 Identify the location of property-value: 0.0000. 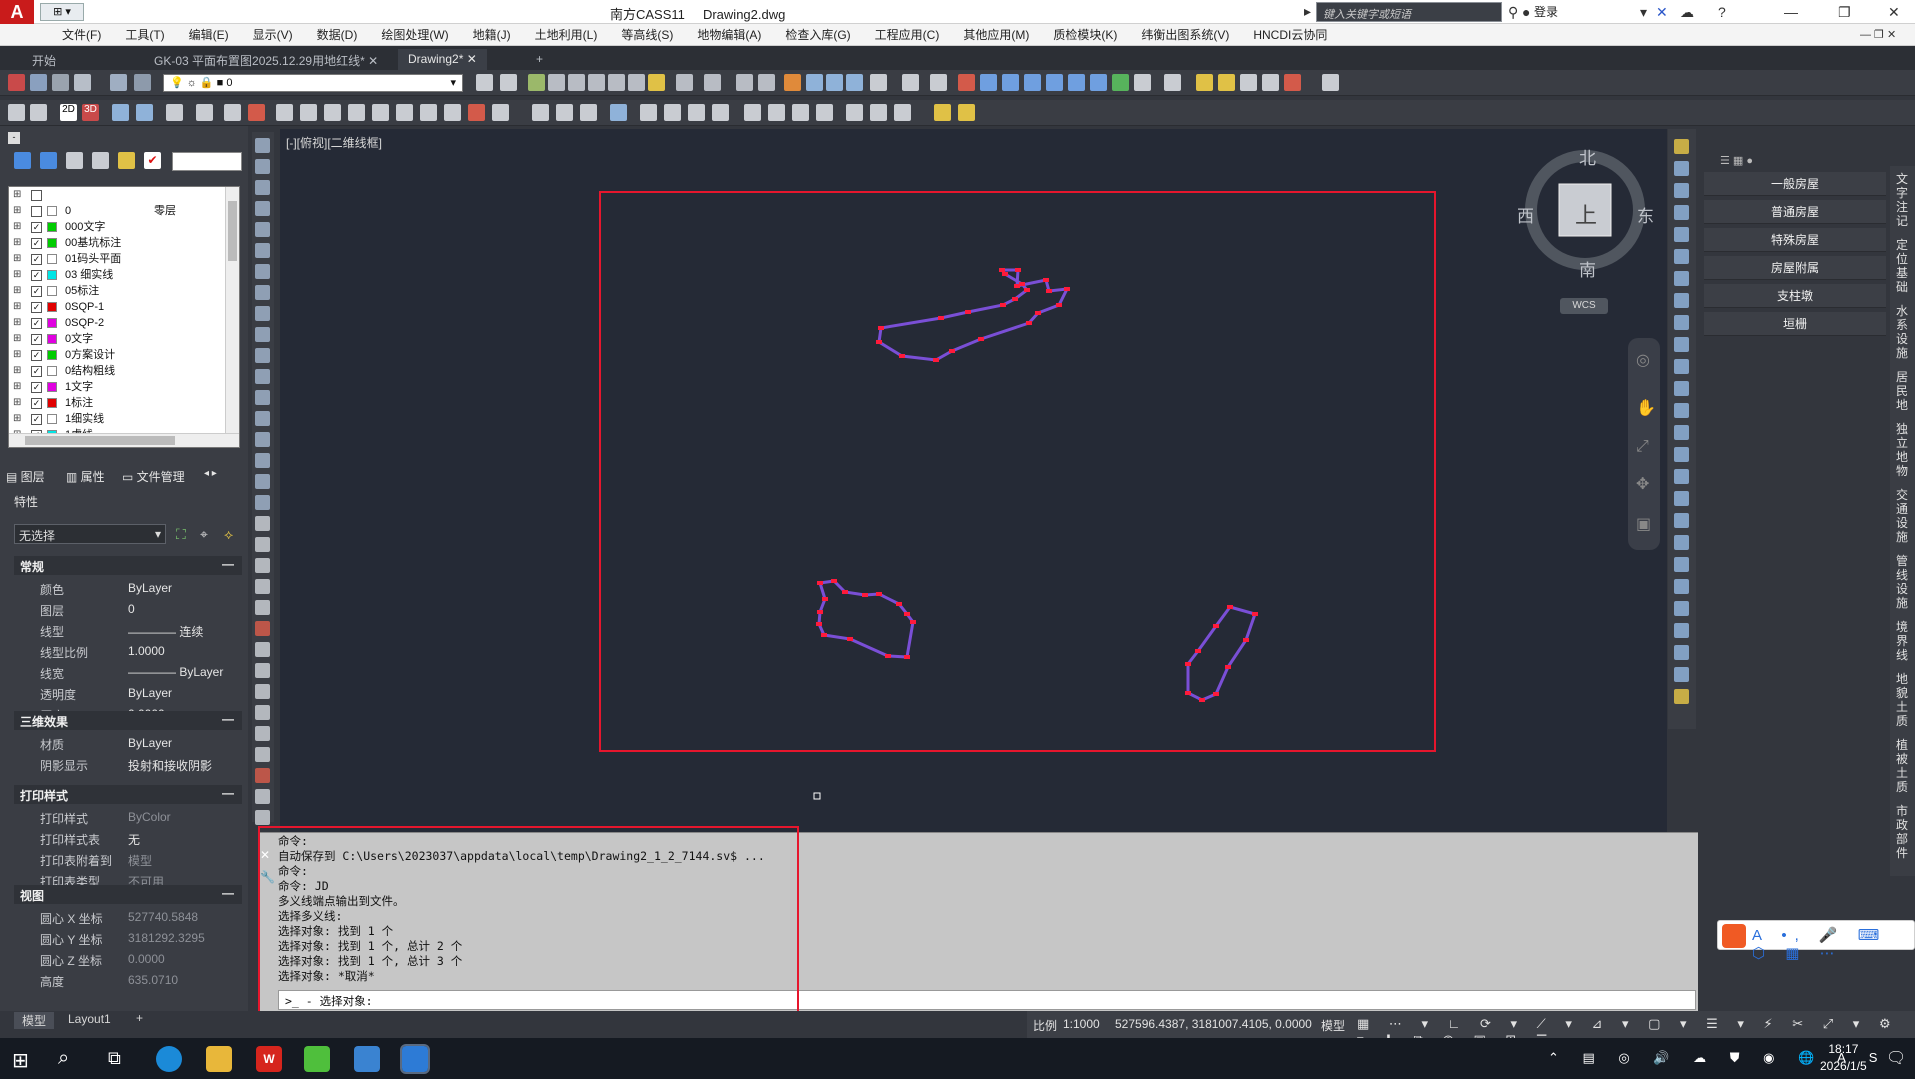
(146, 959).